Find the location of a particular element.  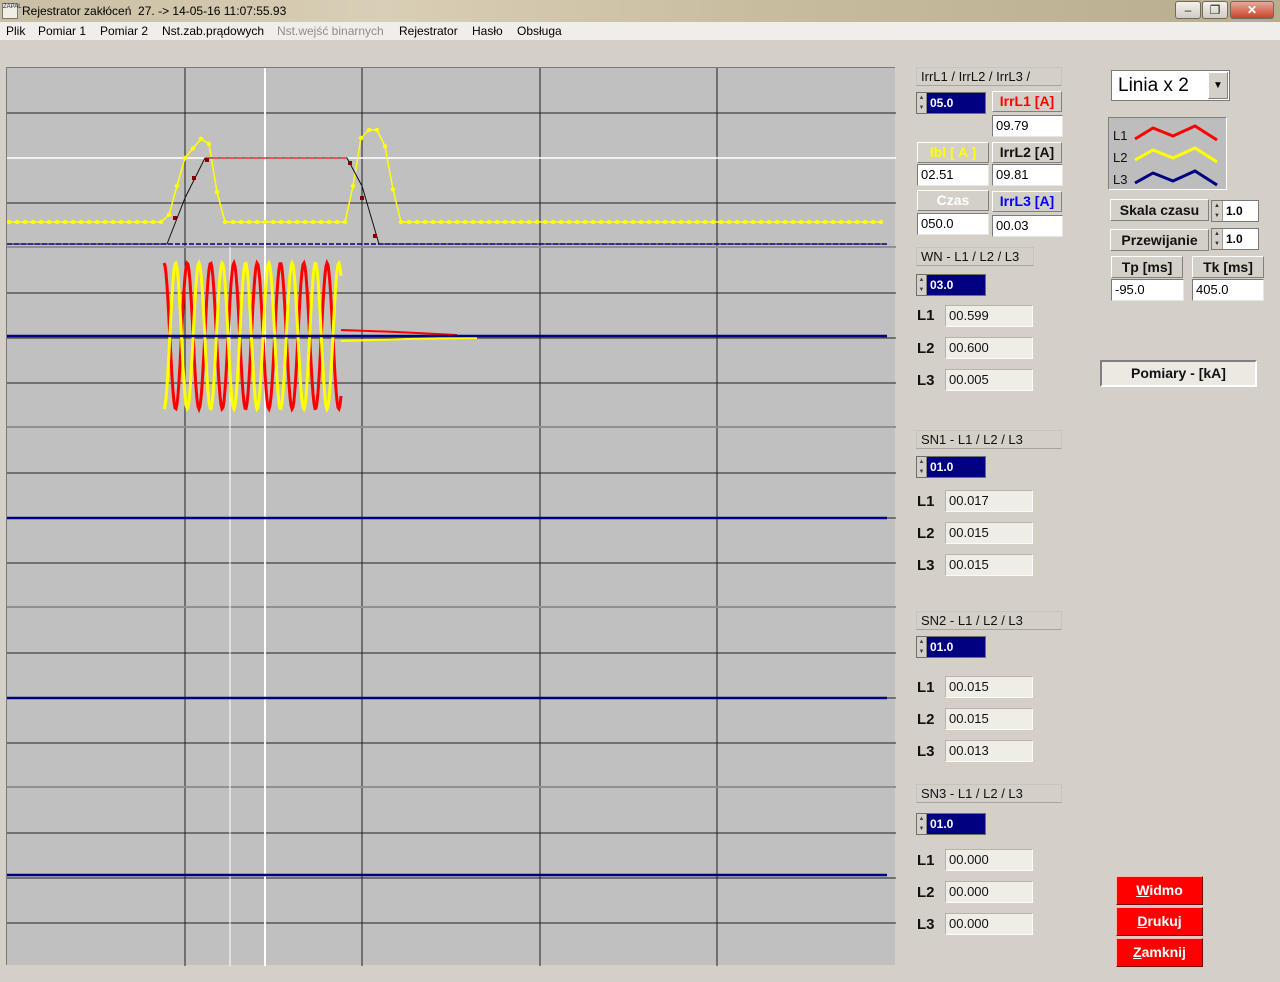

legend-l2-line-icon is located at coordinates (1176, 155).